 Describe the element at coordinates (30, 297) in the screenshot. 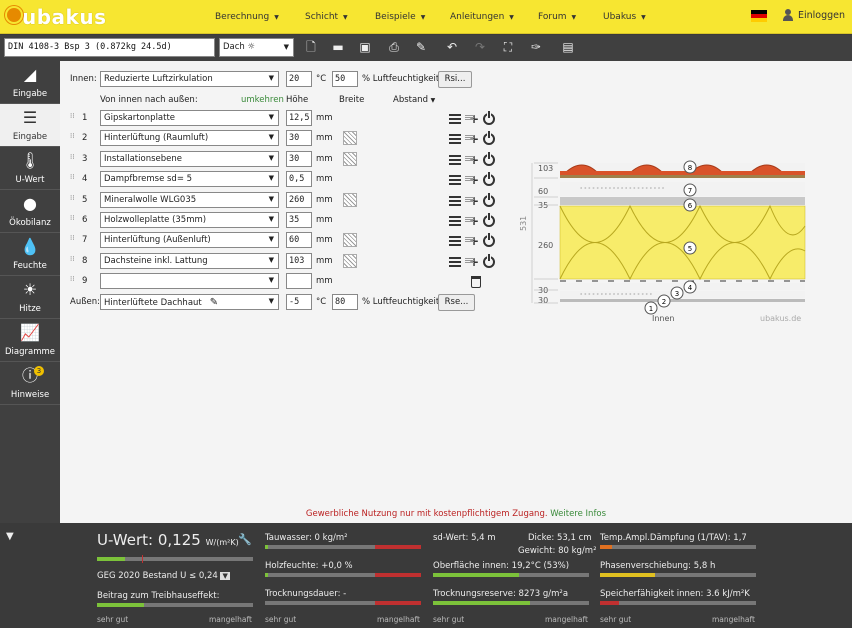

I see `sidebar-item-hitze: ☀ Hitze` at that location.